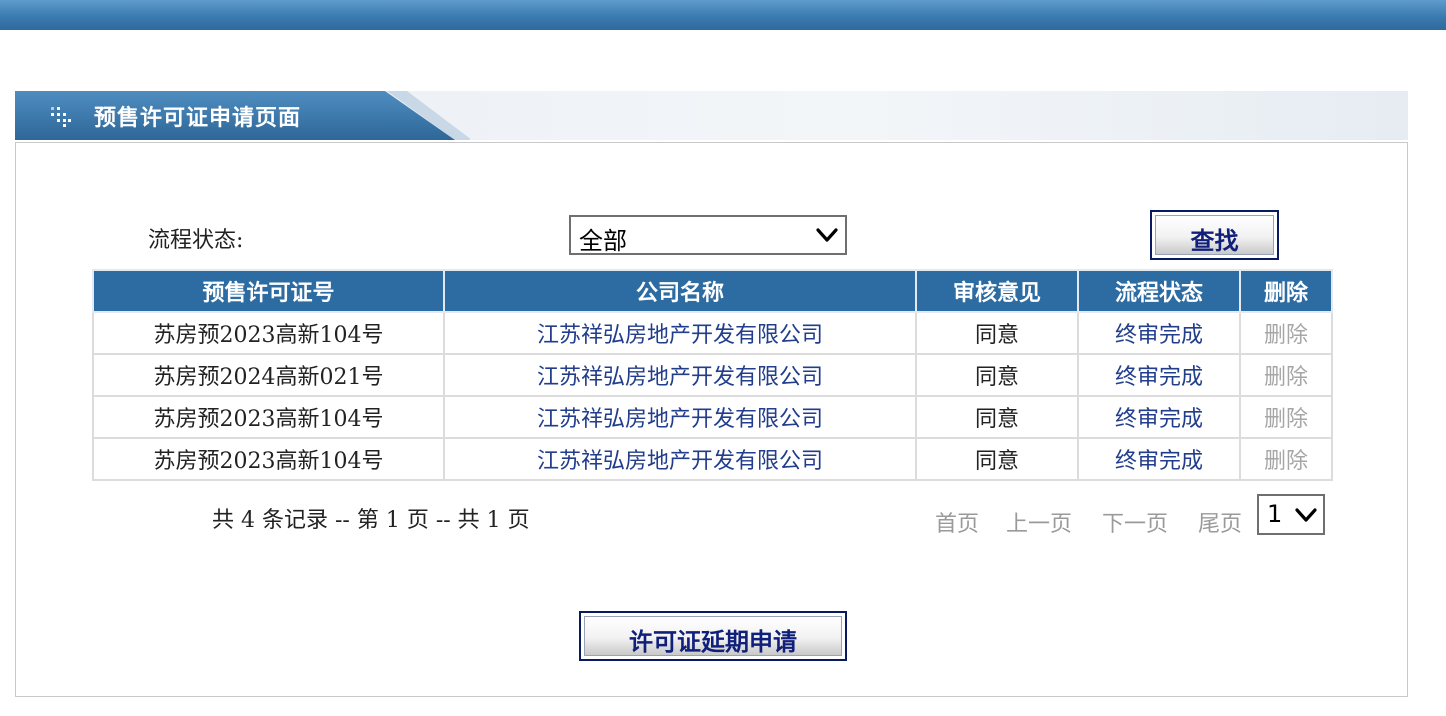  I want to click on extension-button-label: 许可证延期申请, so click(713, 642).